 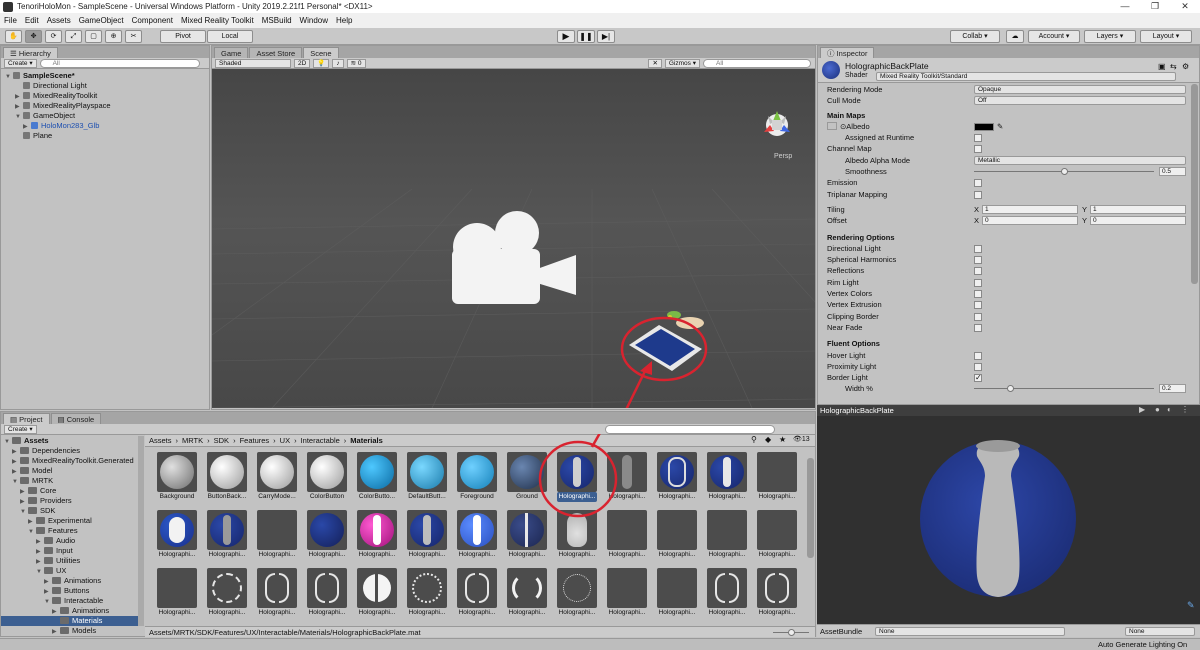 What do you see at coordinates (1054, 36) in the screenshot?
I see `account-dropdown: Account ▾` at bounding box center [1054, 36].